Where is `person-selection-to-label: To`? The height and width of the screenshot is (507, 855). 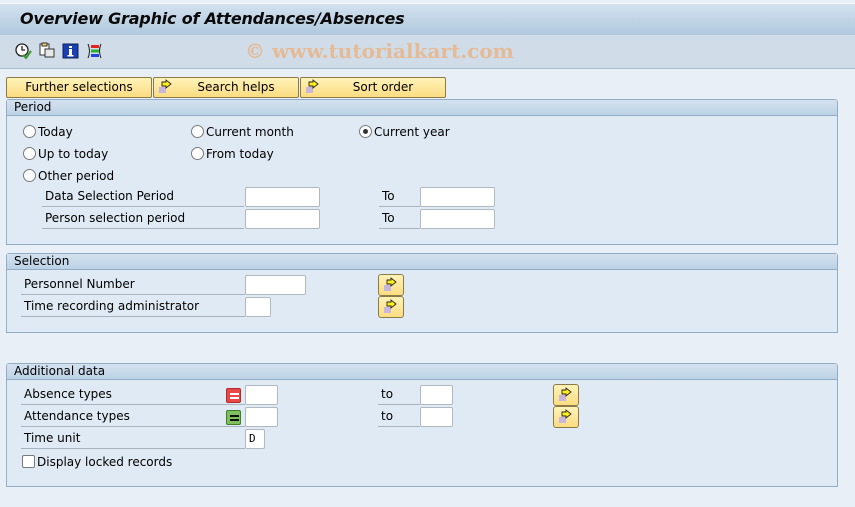 person-selection-to-label: To is located at coordinates (399, 219).